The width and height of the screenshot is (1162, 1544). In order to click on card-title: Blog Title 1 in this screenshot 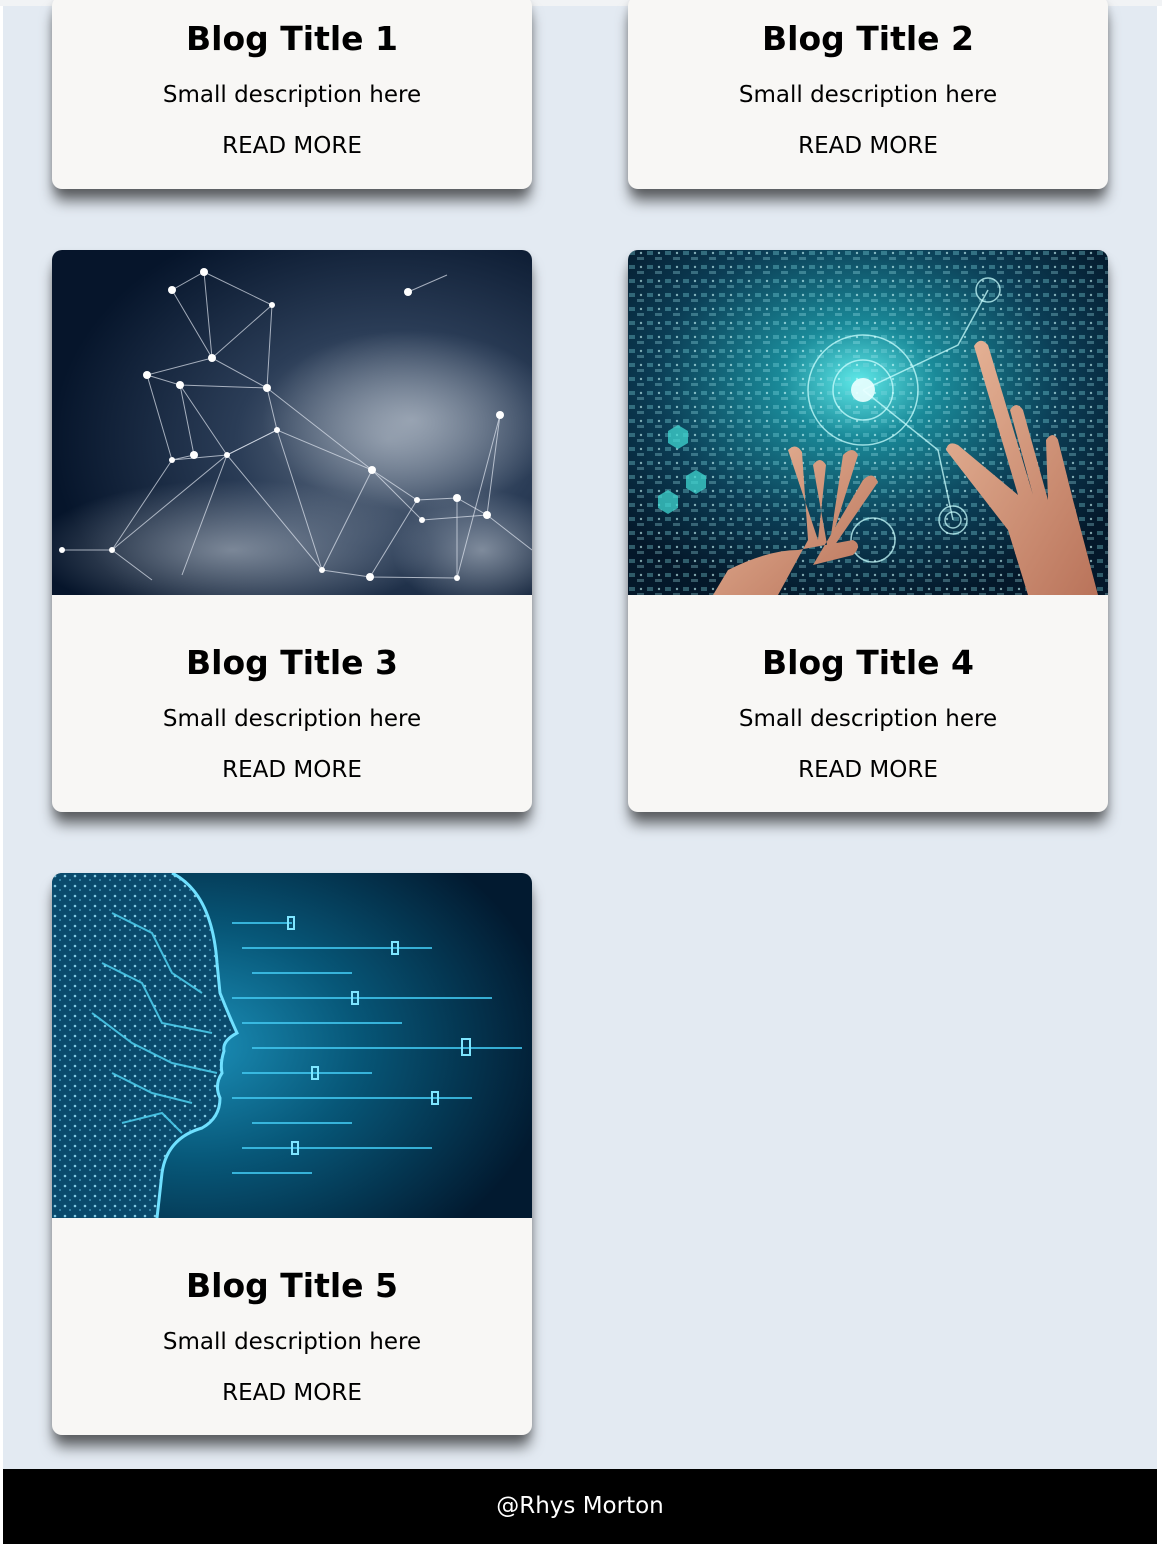, I will do `click(292, 38)`.